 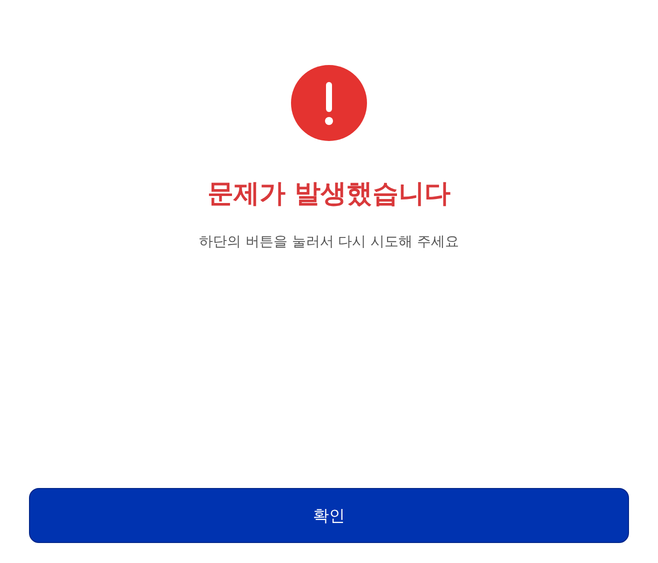 What do you see at coordinates (329, 242) in the screenshot?
I see `error-message: 하단의 버튼을 눌러서 다시 시도해 주세요` at bounding box center [329, 242].